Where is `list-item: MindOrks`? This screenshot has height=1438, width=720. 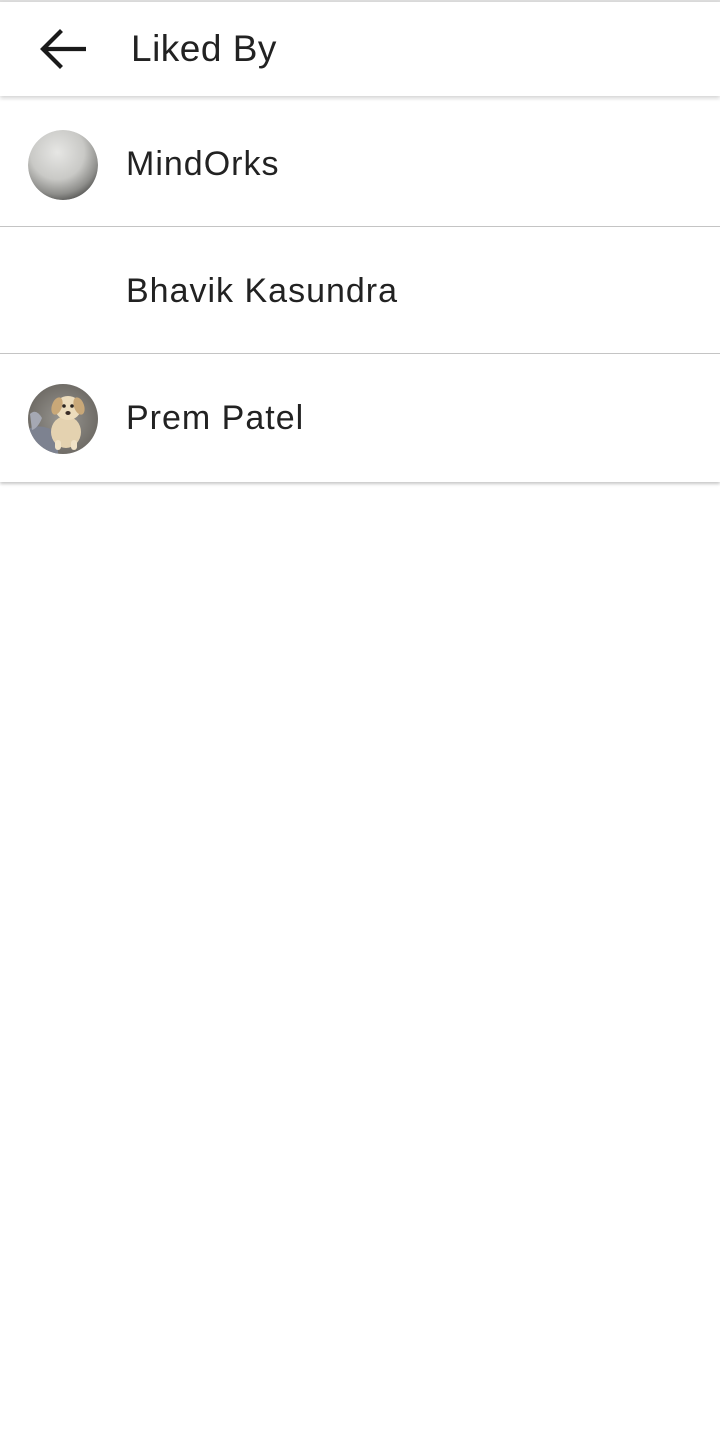 list-item: MindOrks is located at coordinates (360, 163).